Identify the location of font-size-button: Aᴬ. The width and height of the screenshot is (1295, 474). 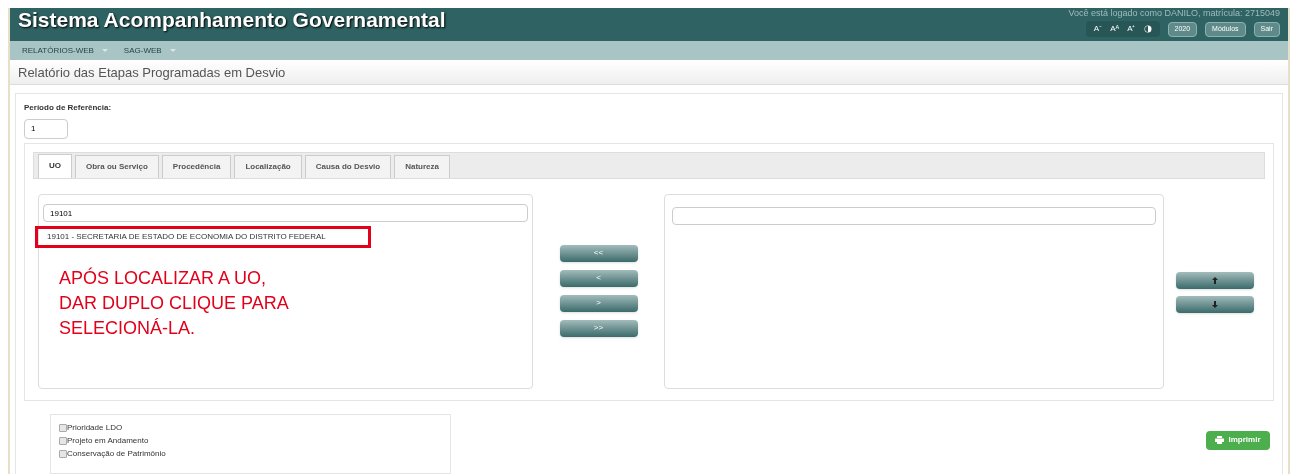
(1115, 29).